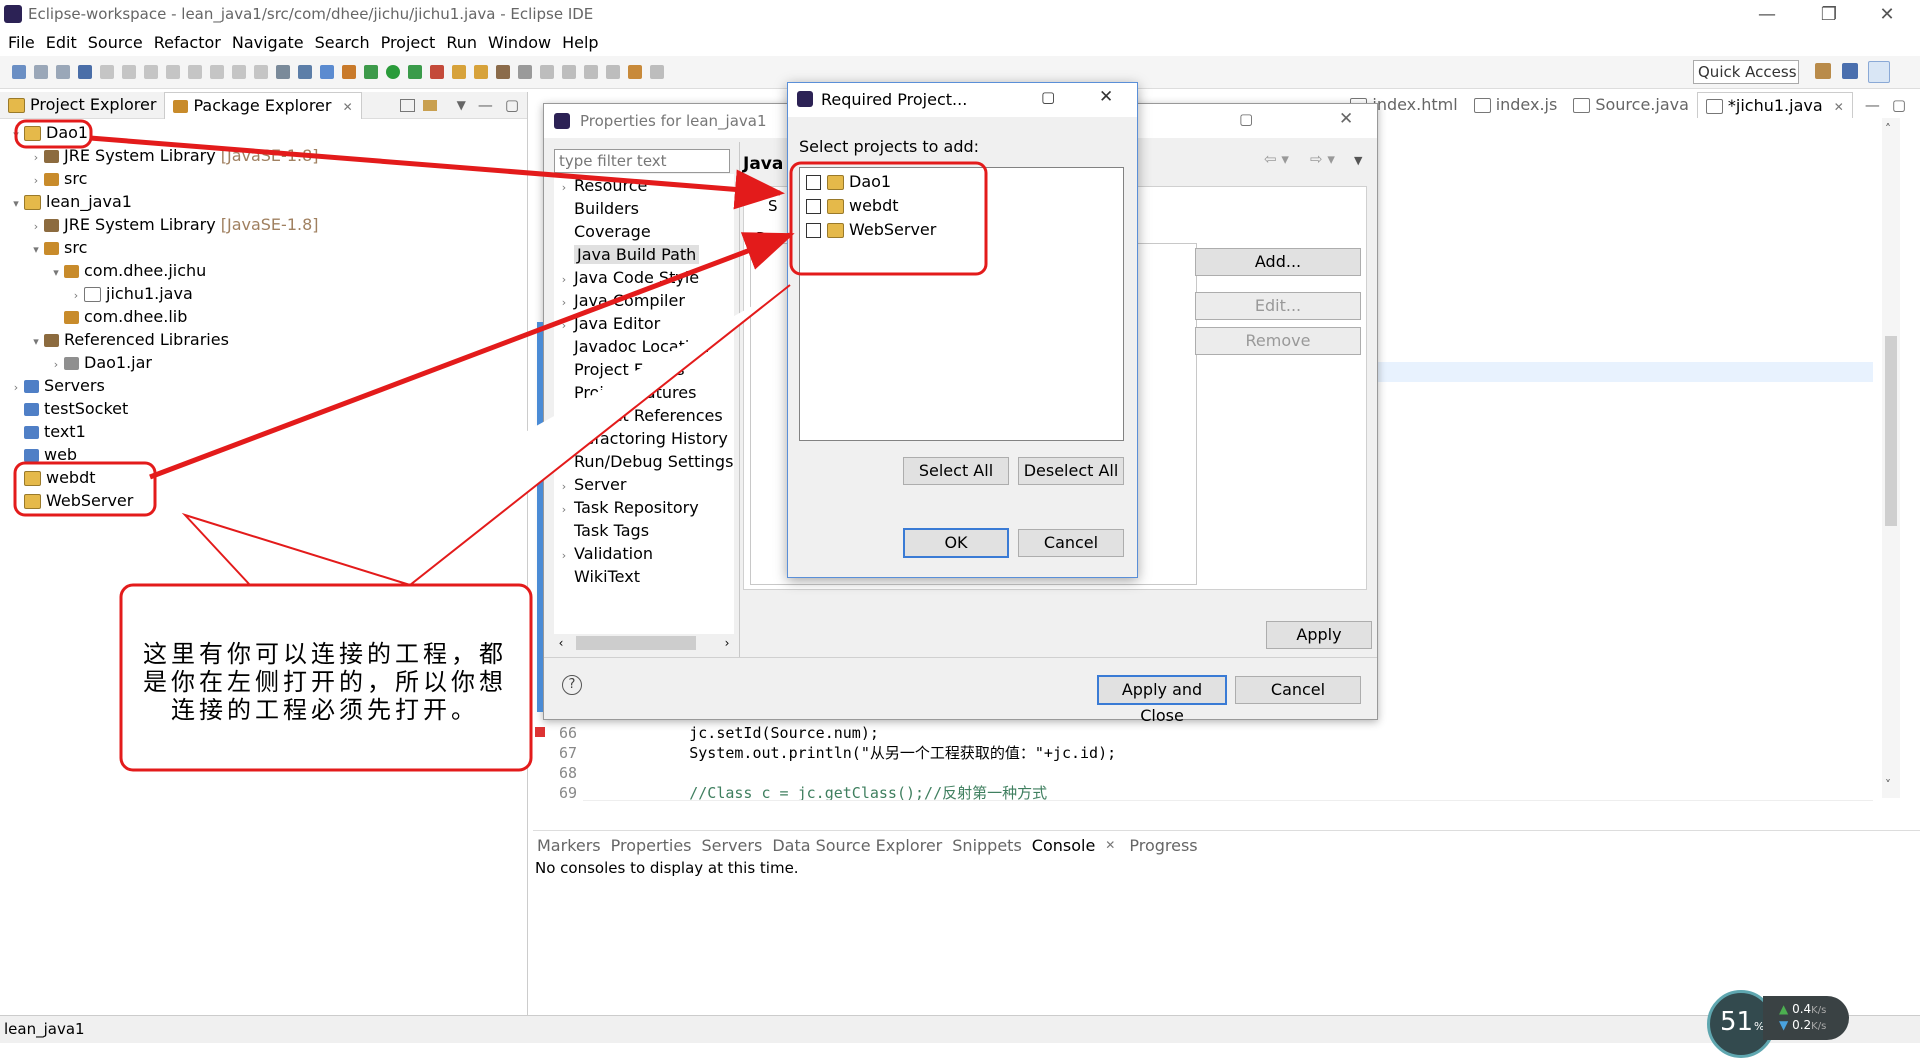  Describe the element at coordinates (325, 682) in the screenshot. I see `annotation-callout-text: 这里有你可以连接的工程，都是你在左侧打开的，所以你想连接的工程必须先打开。` at that location.